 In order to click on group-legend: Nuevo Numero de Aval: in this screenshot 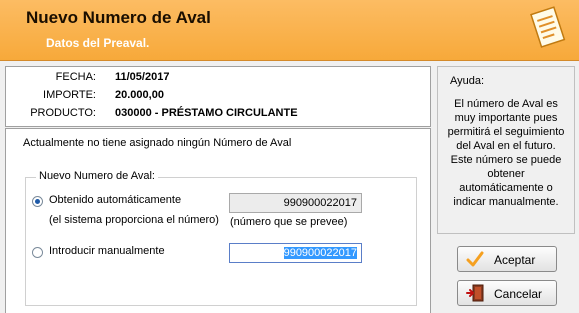, I will do `click(97, 176)`.